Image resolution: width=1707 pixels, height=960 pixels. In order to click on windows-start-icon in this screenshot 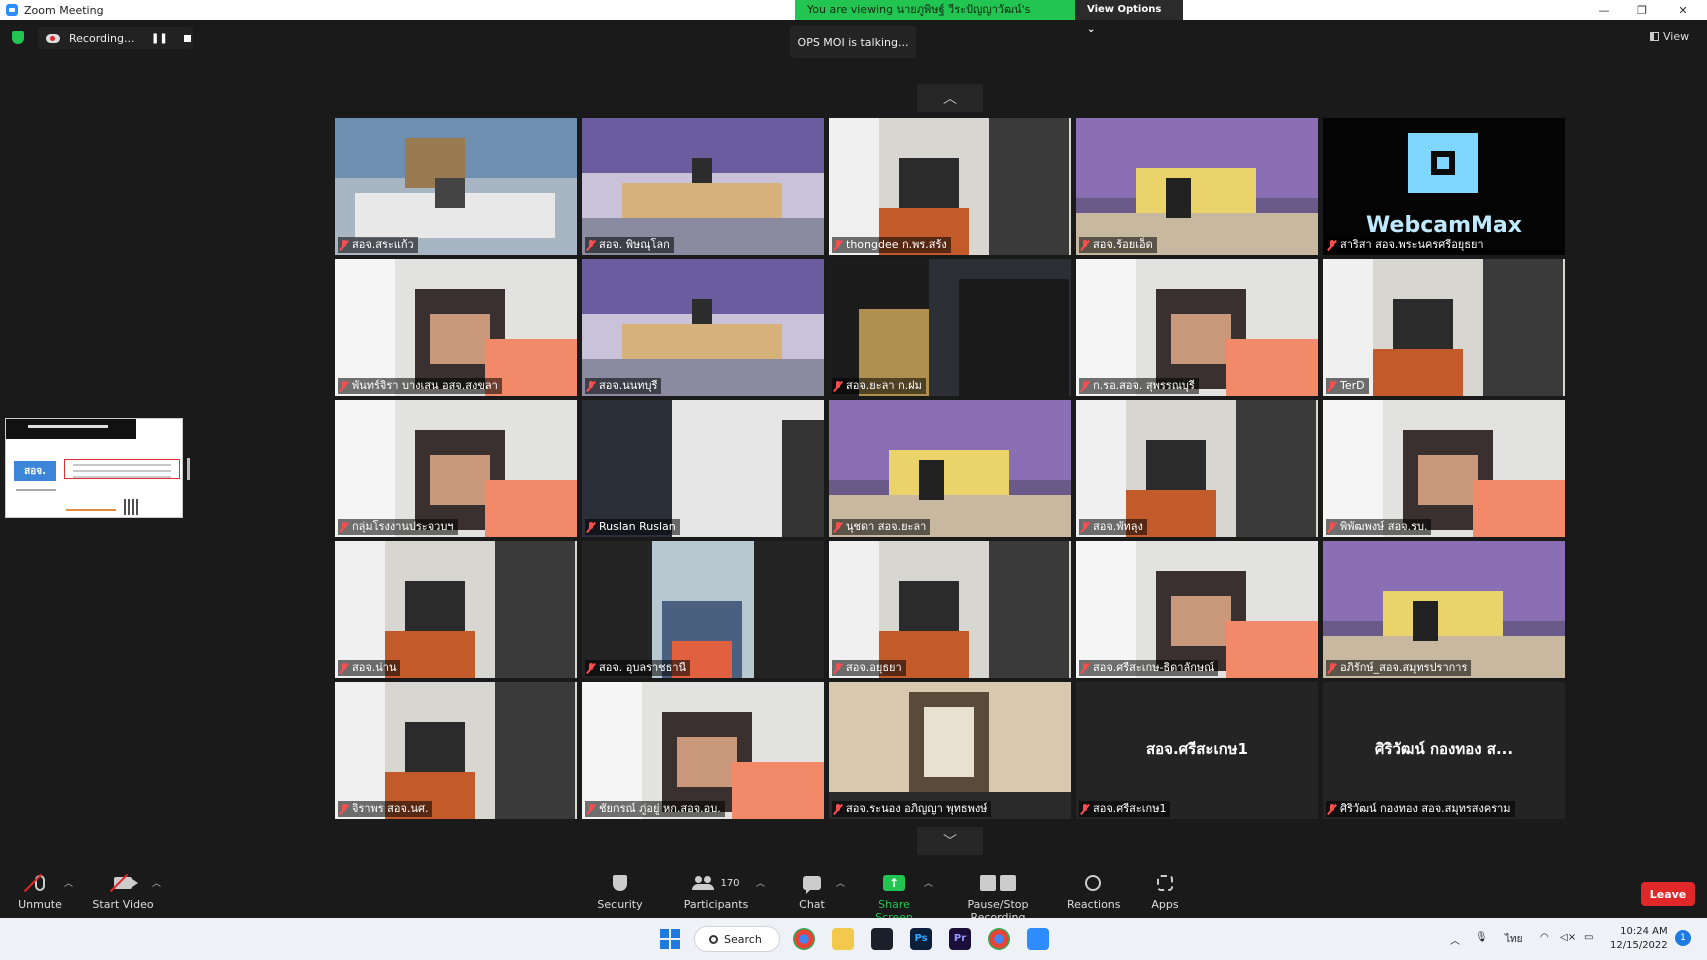, I will do `click(670, 939)`.